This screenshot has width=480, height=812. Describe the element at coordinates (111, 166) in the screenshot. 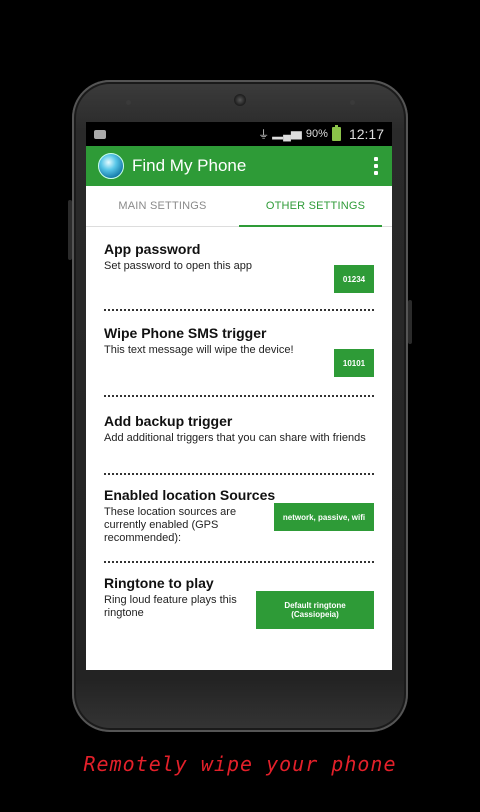

I see `app-globe-icon` at that location.